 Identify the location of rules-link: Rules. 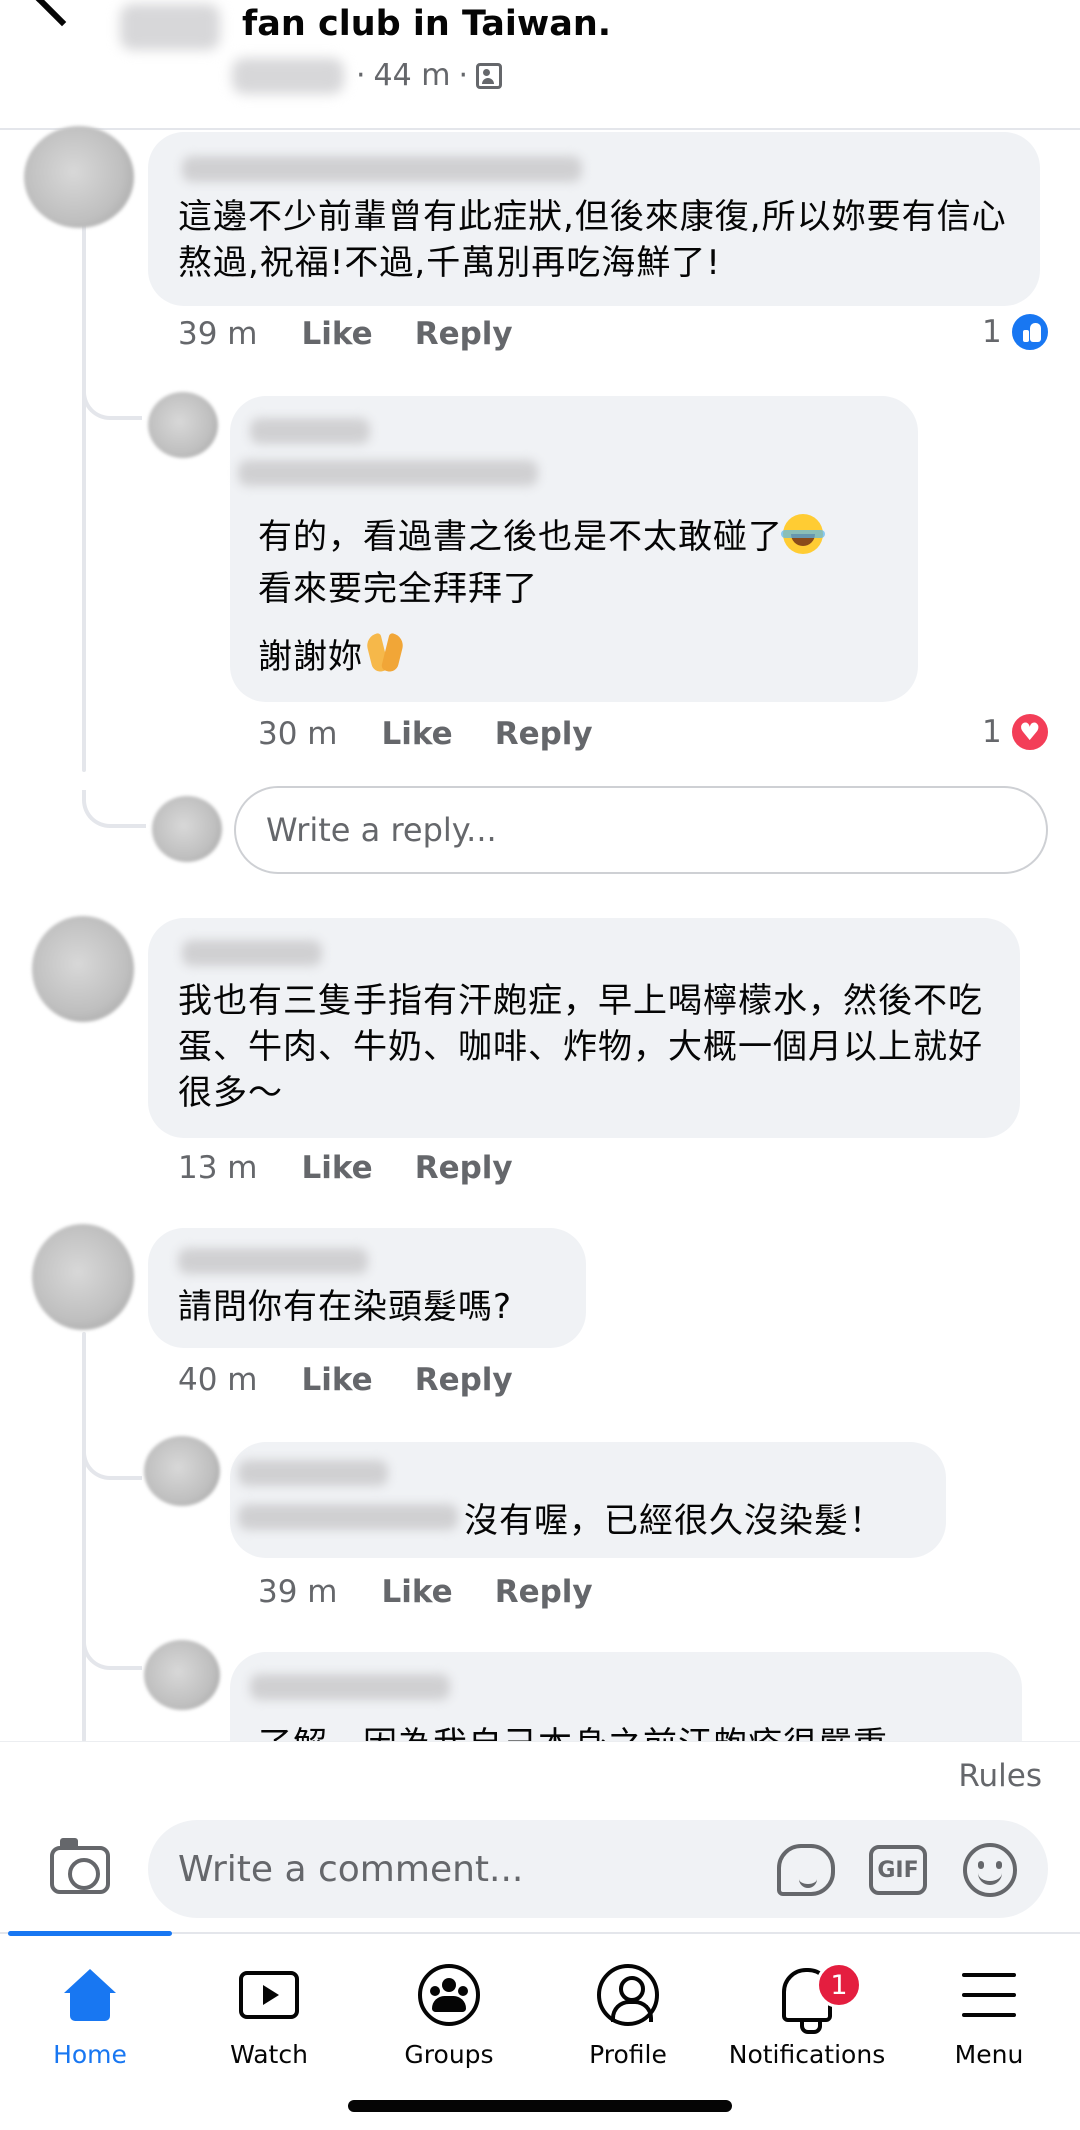
(1000, 1776).